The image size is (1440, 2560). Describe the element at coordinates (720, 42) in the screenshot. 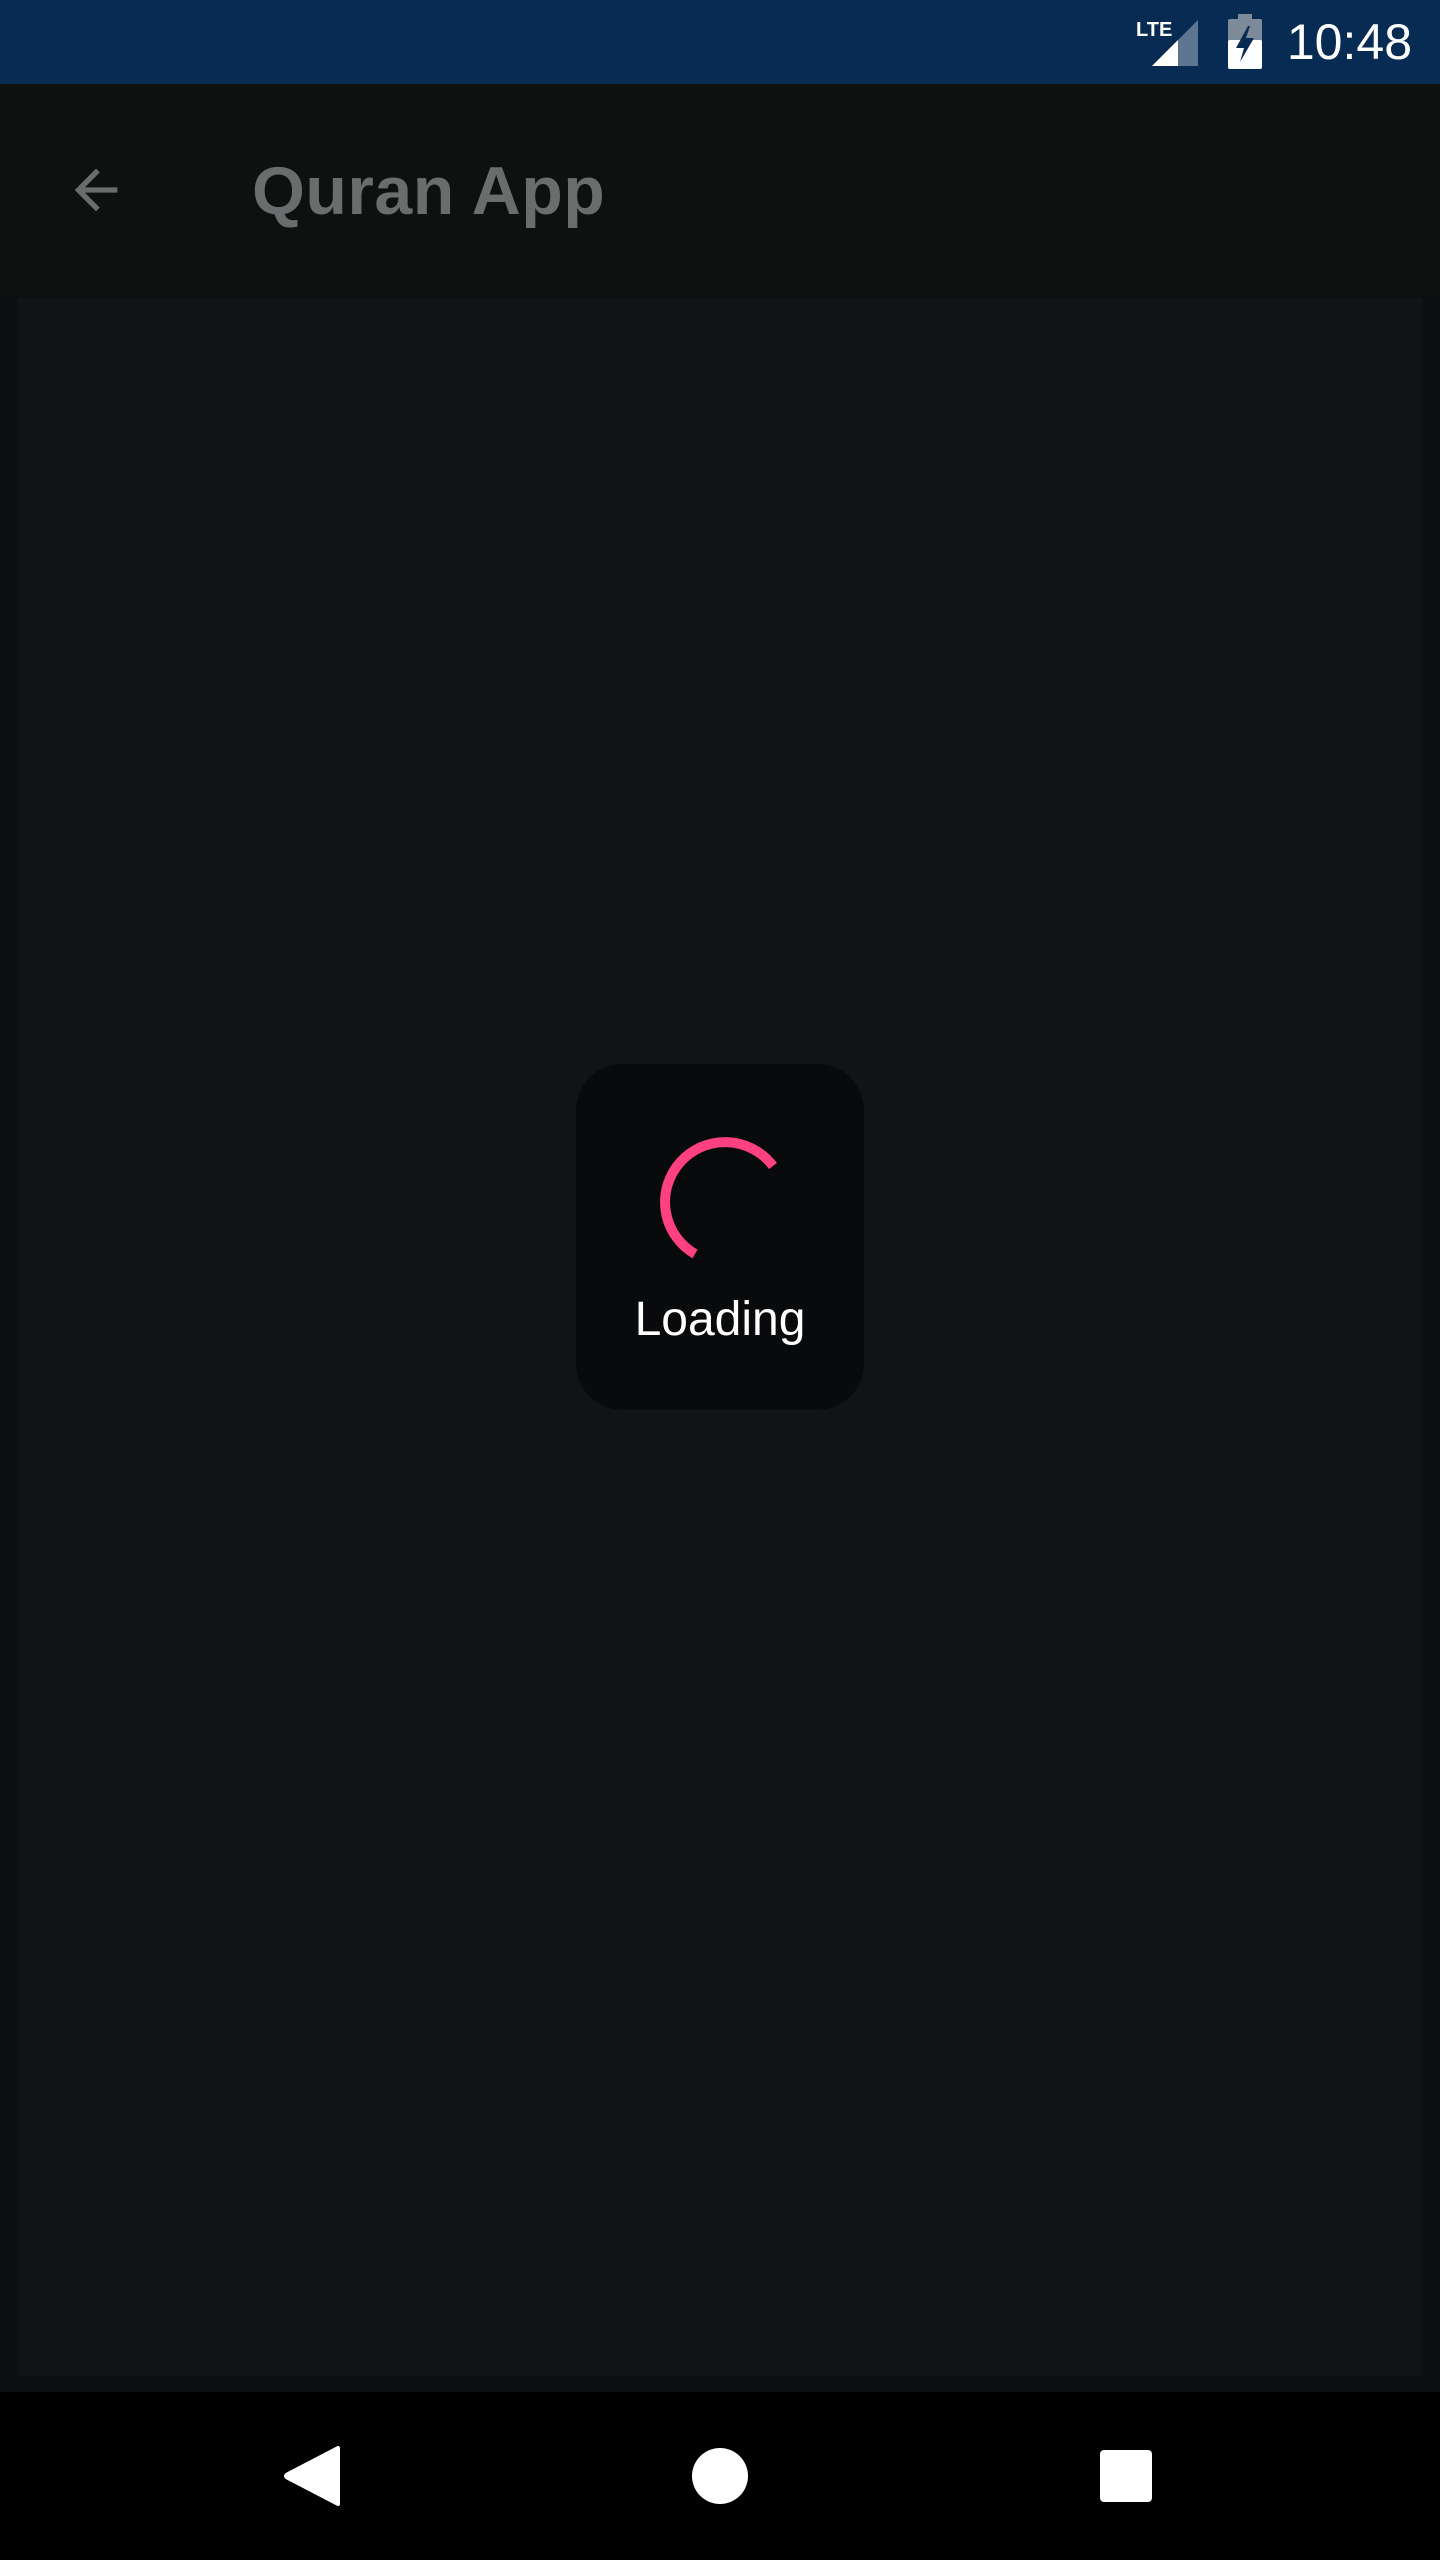

I see `status-bar: LTE 10:48` at that location.